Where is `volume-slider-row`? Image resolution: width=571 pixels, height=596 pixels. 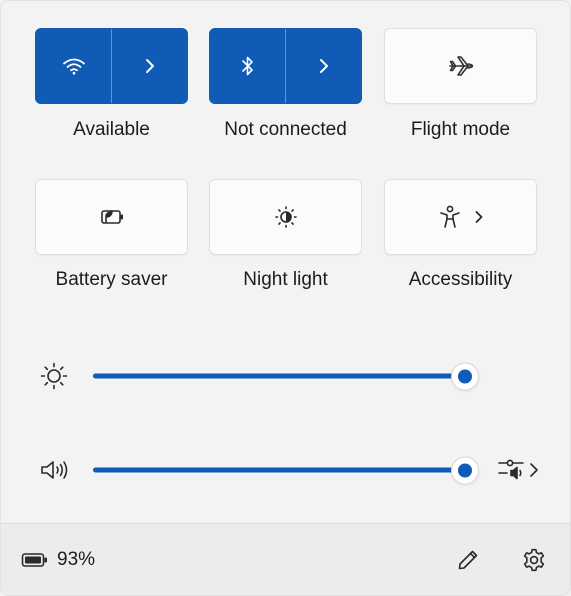 volume-slider-row is located at coordinates (285, 470).